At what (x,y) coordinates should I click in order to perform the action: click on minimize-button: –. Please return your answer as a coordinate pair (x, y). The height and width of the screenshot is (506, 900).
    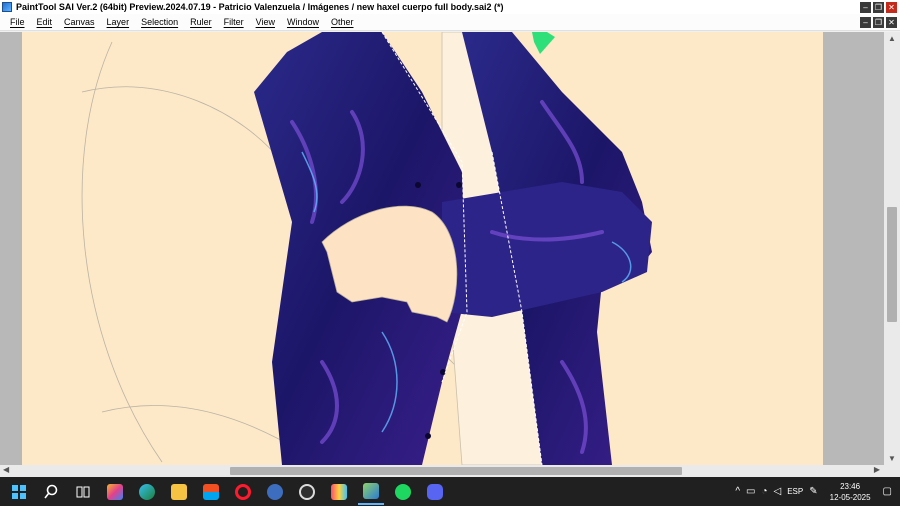
    Looking at the image, I should click on (865, 7).